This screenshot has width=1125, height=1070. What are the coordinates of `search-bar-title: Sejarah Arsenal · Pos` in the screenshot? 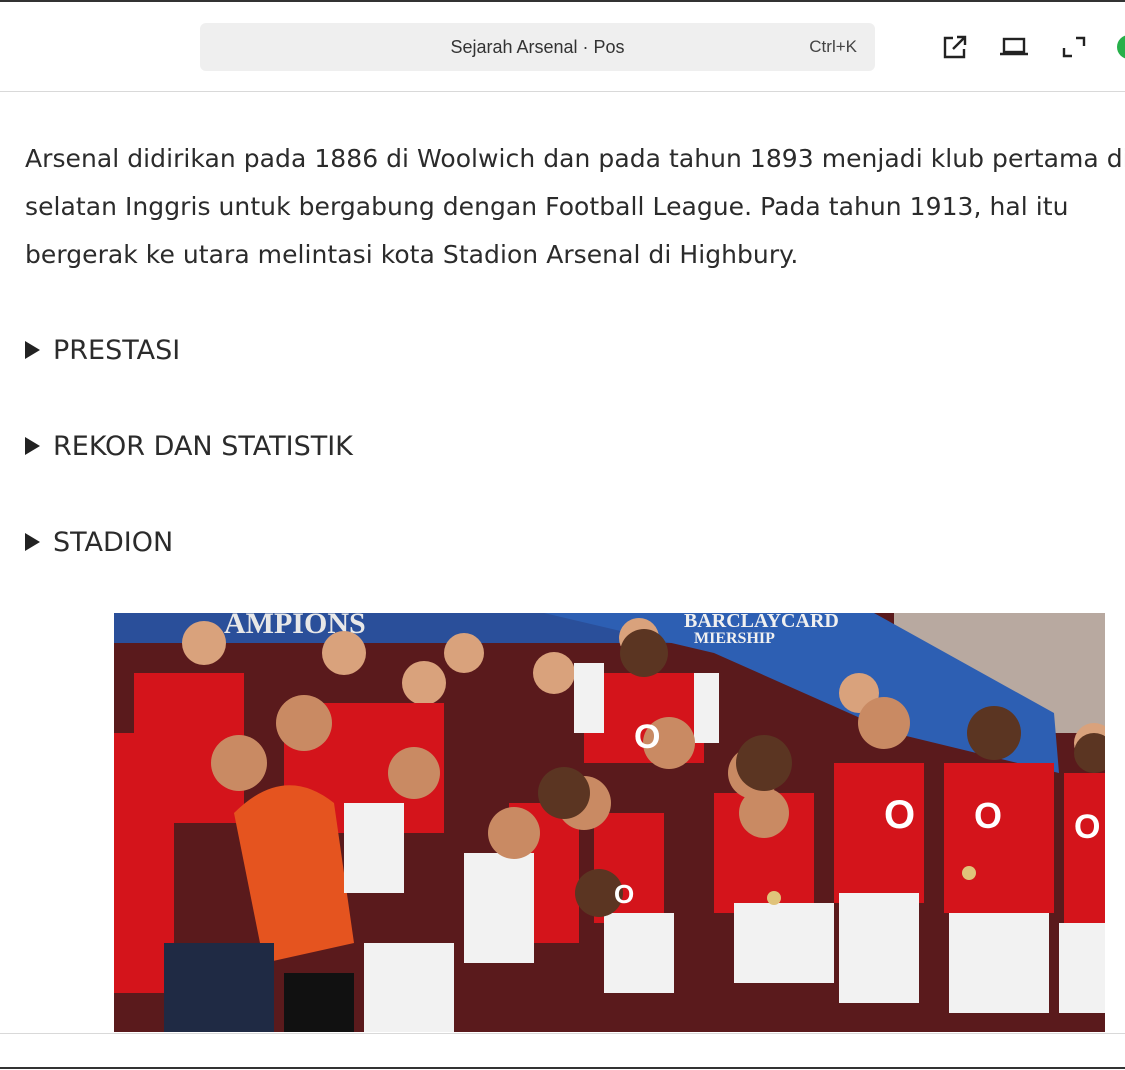 It's located at (537, 46).